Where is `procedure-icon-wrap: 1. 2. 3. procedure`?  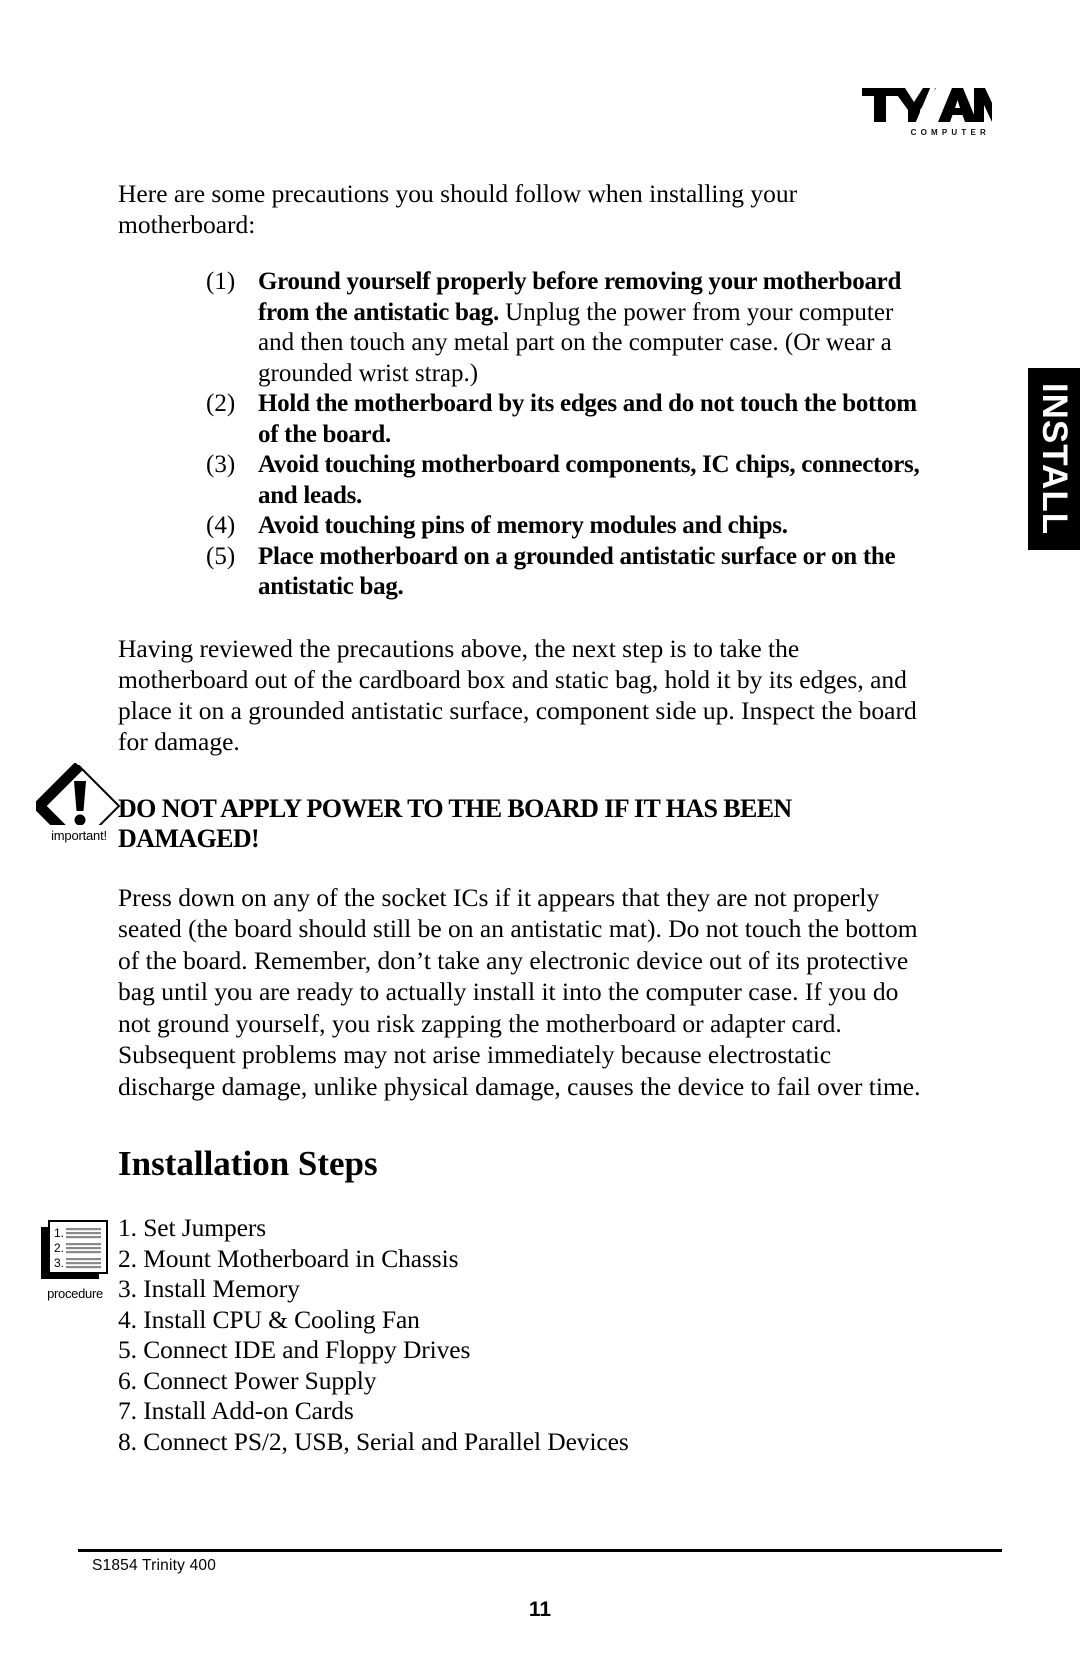 procedure-icon-wrap: 1. 2. 3. procedure is located at coordinates (75, 1260).